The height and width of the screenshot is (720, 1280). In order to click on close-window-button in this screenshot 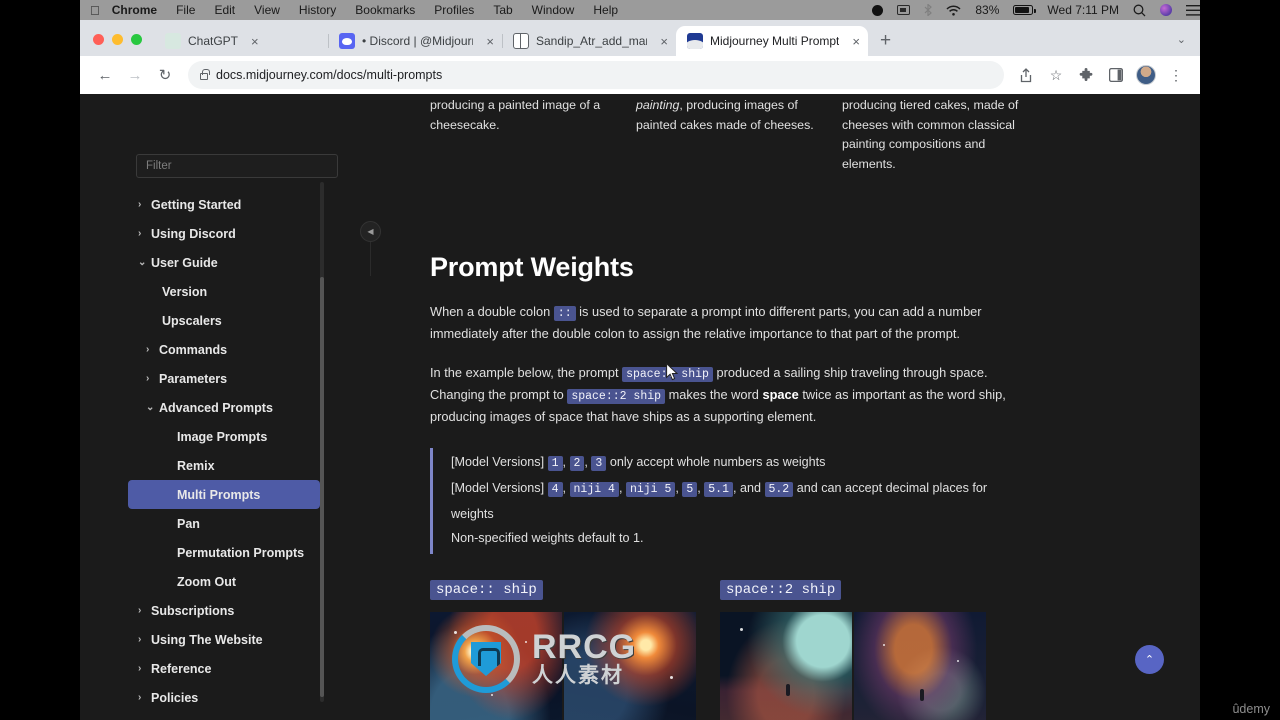, I will do `click(98, 39)`.